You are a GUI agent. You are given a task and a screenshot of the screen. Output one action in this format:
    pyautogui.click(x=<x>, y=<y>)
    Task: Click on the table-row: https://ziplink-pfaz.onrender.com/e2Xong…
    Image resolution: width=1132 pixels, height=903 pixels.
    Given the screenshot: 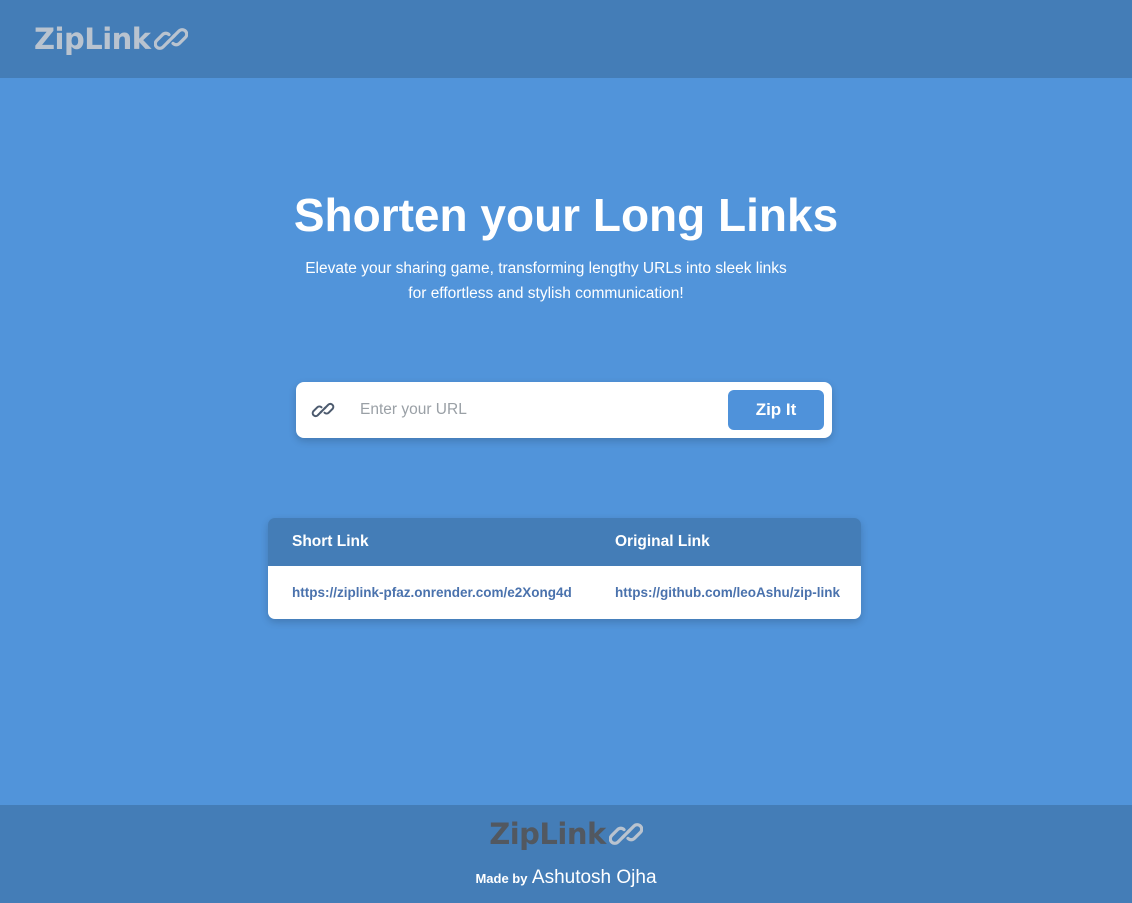 What is the action you would take?
    pyautogui.click(x=564, y=592)
    